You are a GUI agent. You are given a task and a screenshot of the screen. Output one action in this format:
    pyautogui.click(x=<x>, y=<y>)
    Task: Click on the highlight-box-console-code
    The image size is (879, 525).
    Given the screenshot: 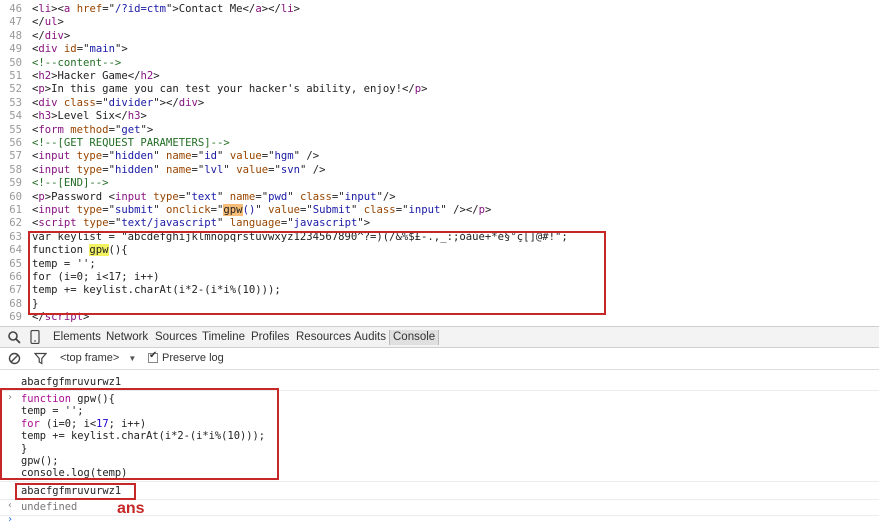 What is the action you would take?
    pyautogui.click(x=139, y=434)
    